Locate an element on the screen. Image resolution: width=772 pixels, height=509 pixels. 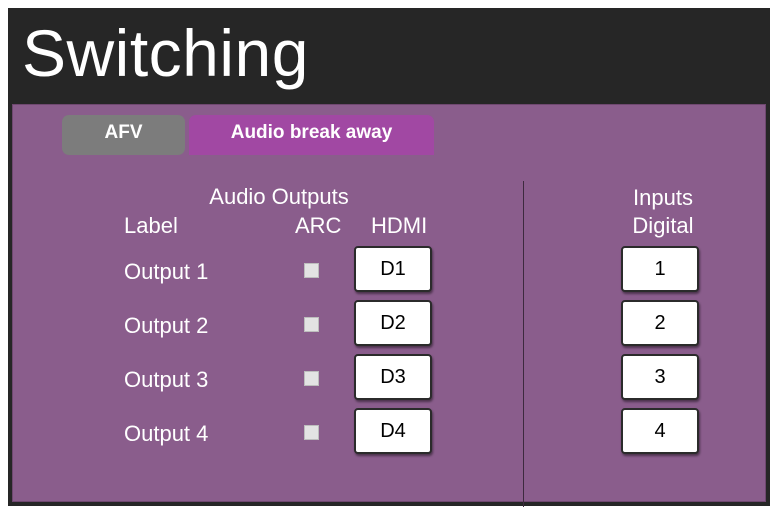
hdmi-button-output-3: D3 is located at coordinates (393, 377).